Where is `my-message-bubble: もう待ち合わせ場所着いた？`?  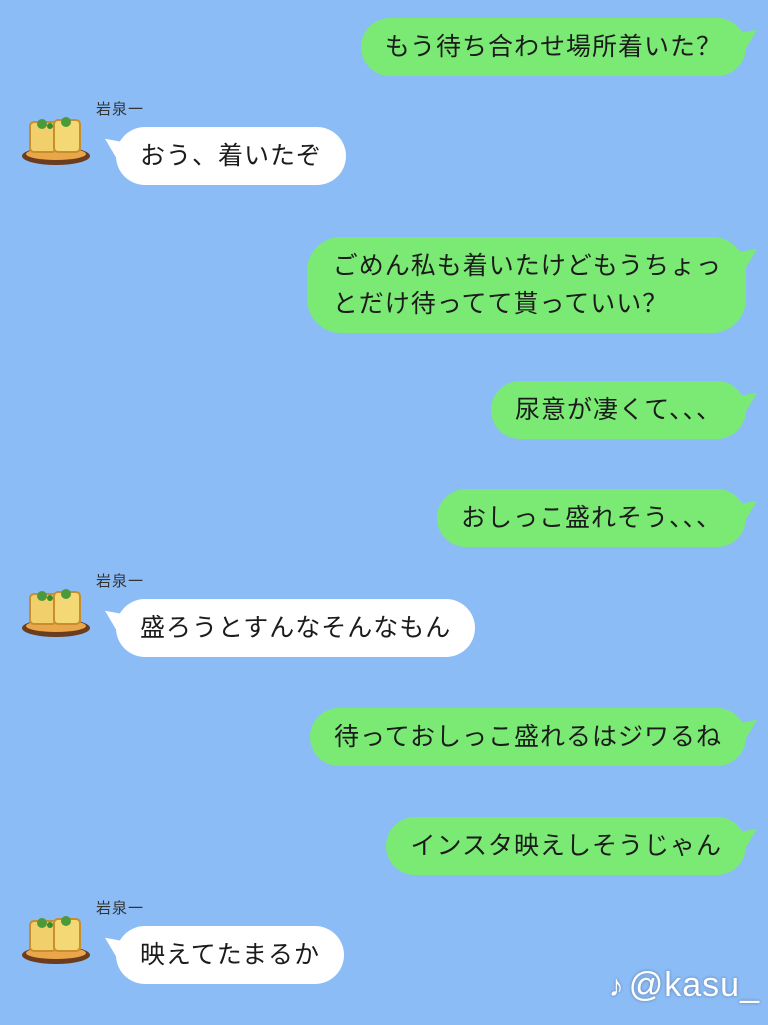 my-message-bubble: もう待ち合わせ場所着いた？ is located at coordinates (553, 47).